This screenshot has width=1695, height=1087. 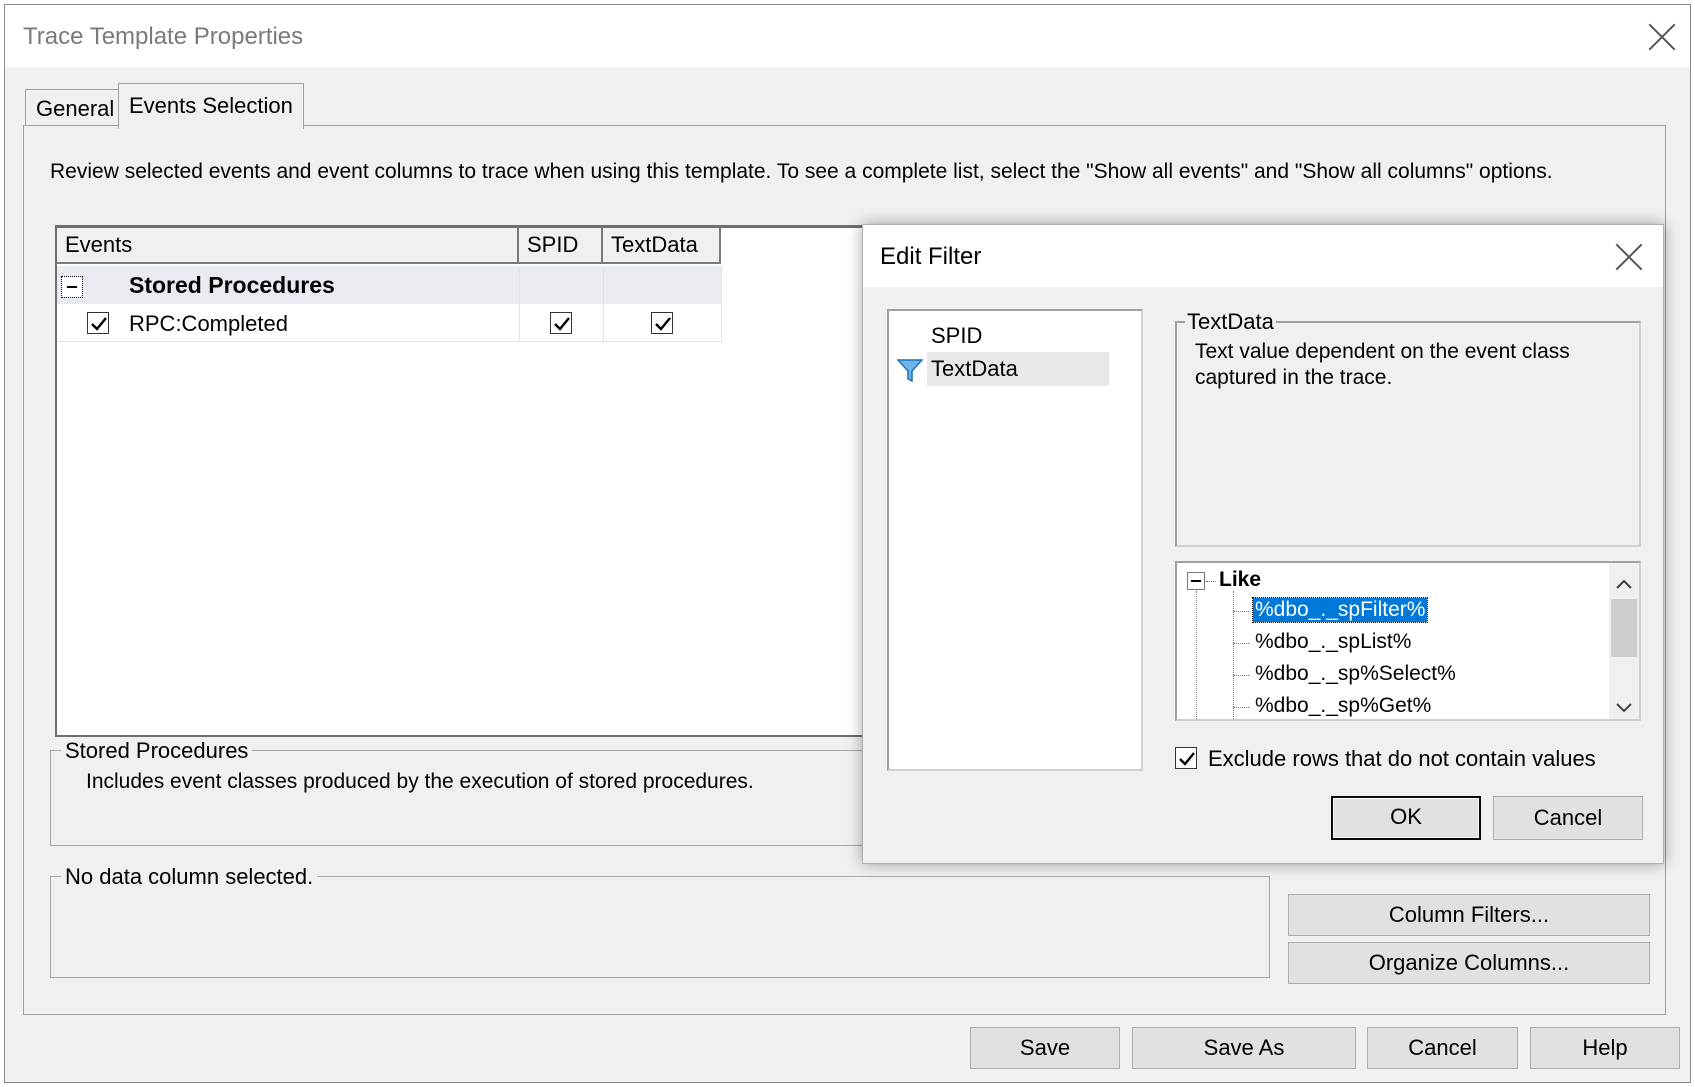 What do you see at coordinates (1624, 628) in the screenshot?
I see `scroll-thumb` at bounding box center [1624, 628].